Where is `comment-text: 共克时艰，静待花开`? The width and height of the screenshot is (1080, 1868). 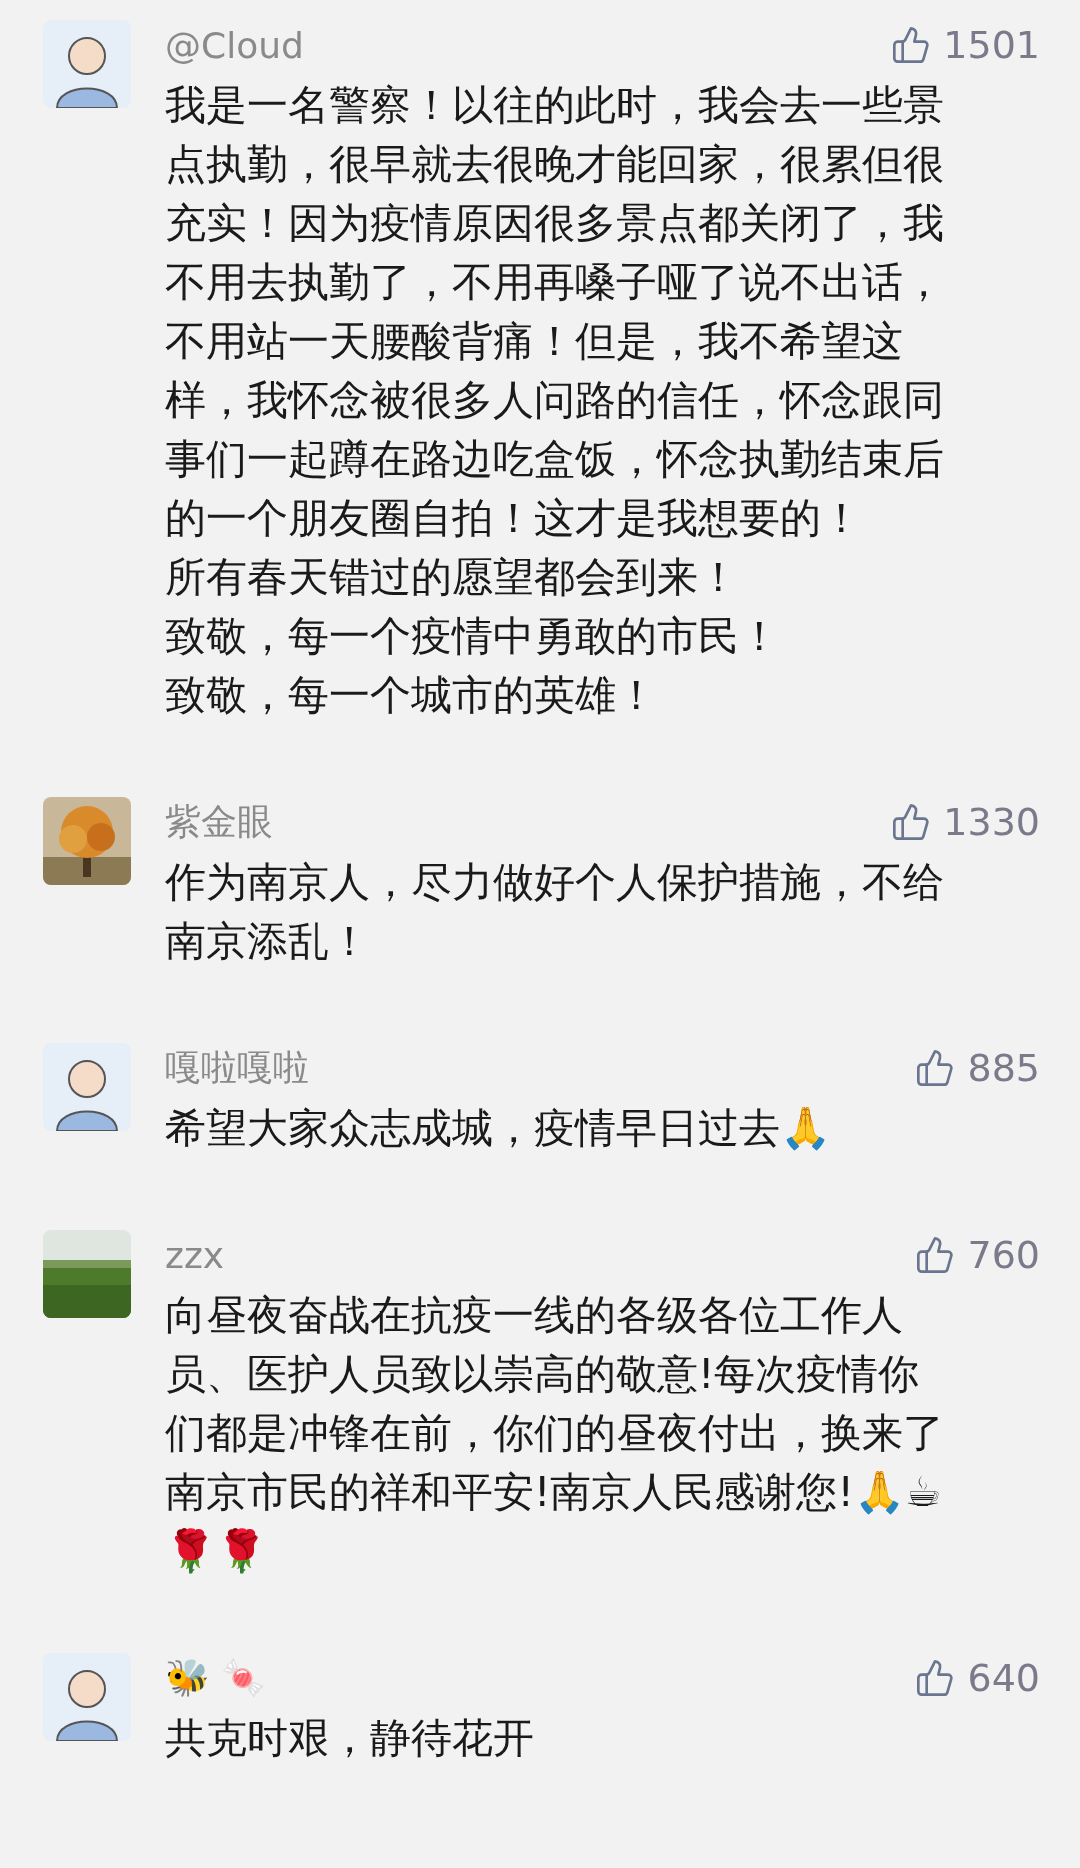
comment-text: 共克时艰，静待花开 is located at coordinates (350, 1738).